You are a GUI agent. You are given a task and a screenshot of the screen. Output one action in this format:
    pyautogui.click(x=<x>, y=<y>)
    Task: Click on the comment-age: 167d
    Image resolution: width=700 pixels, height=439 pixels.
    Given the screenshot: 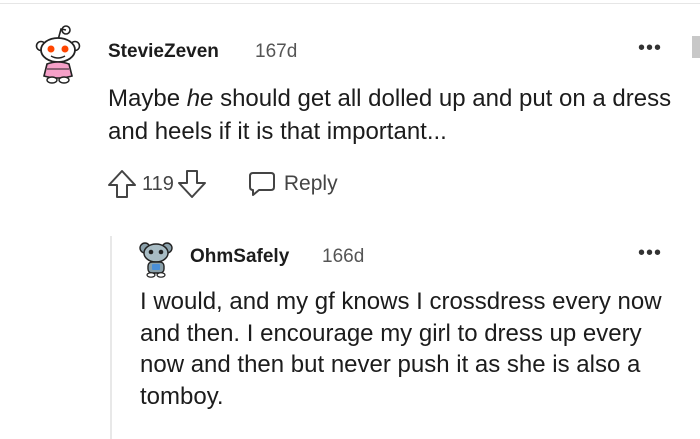 What is the action you would take?
    pyautogui.click(x=276, y=52)
    